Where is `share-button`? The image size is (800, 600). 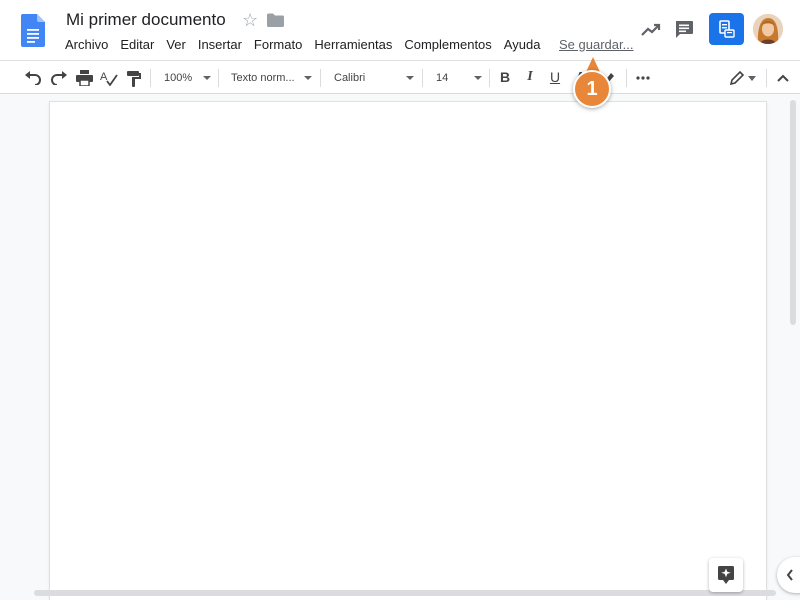
share-button is located at coordinates (726, 29).